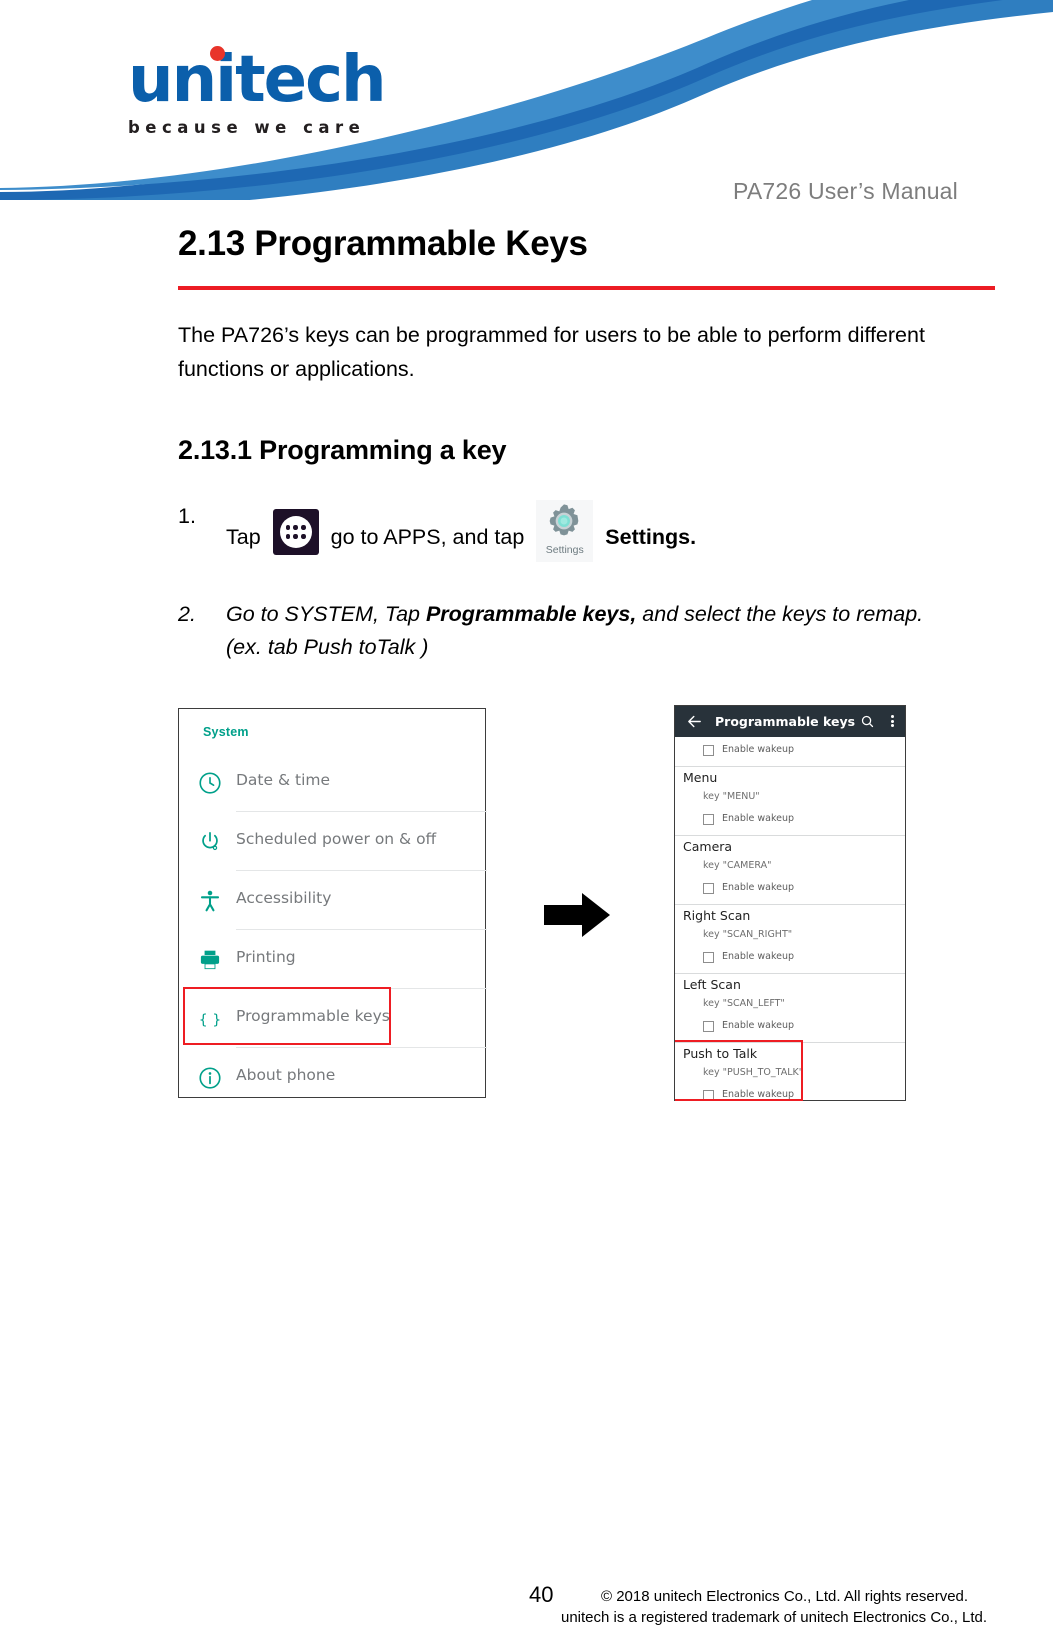  I want to click on app-bar: Programmable keys, so click(790, 721).